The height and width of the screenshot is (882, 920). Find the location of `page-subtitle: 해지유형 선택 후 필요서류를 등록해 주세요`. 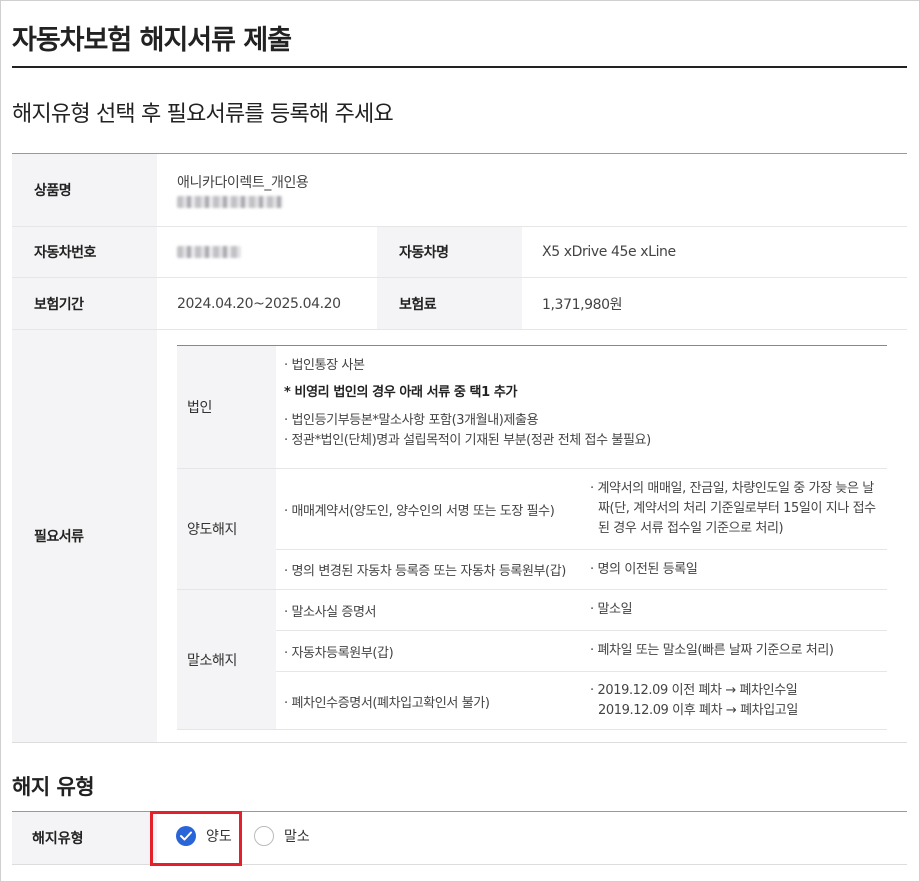

page-subtitle: 해지유형 선택 후 필요서류를 등록해 주세요 is located at coordinates (203, 114).